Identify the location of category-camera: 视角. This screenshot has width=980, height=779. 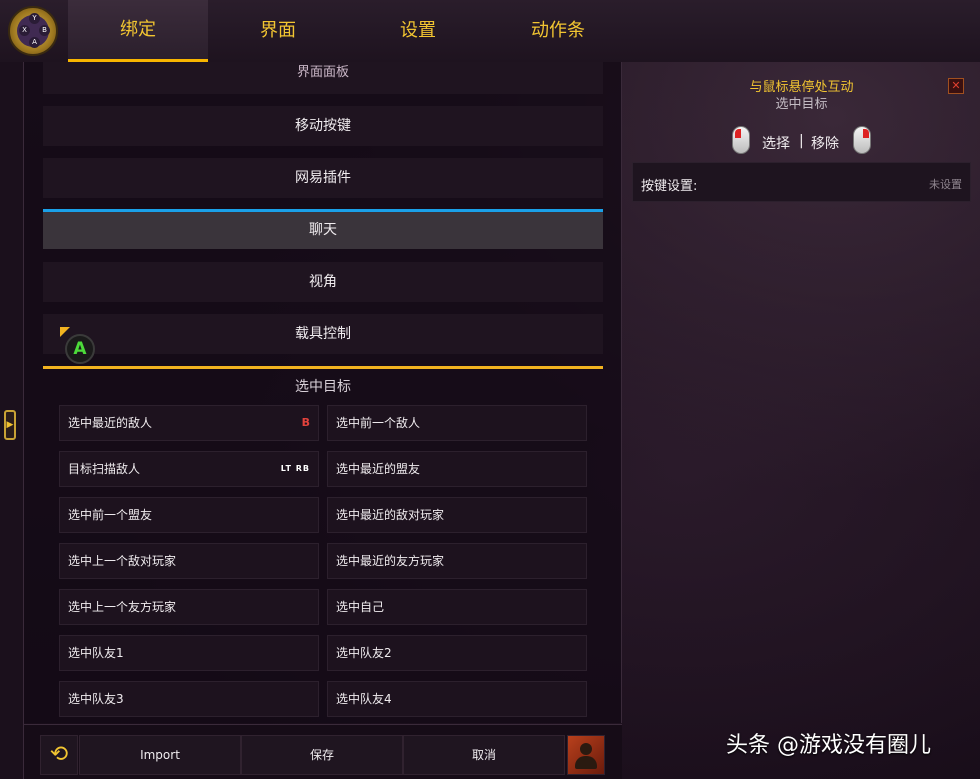
(323, 282).